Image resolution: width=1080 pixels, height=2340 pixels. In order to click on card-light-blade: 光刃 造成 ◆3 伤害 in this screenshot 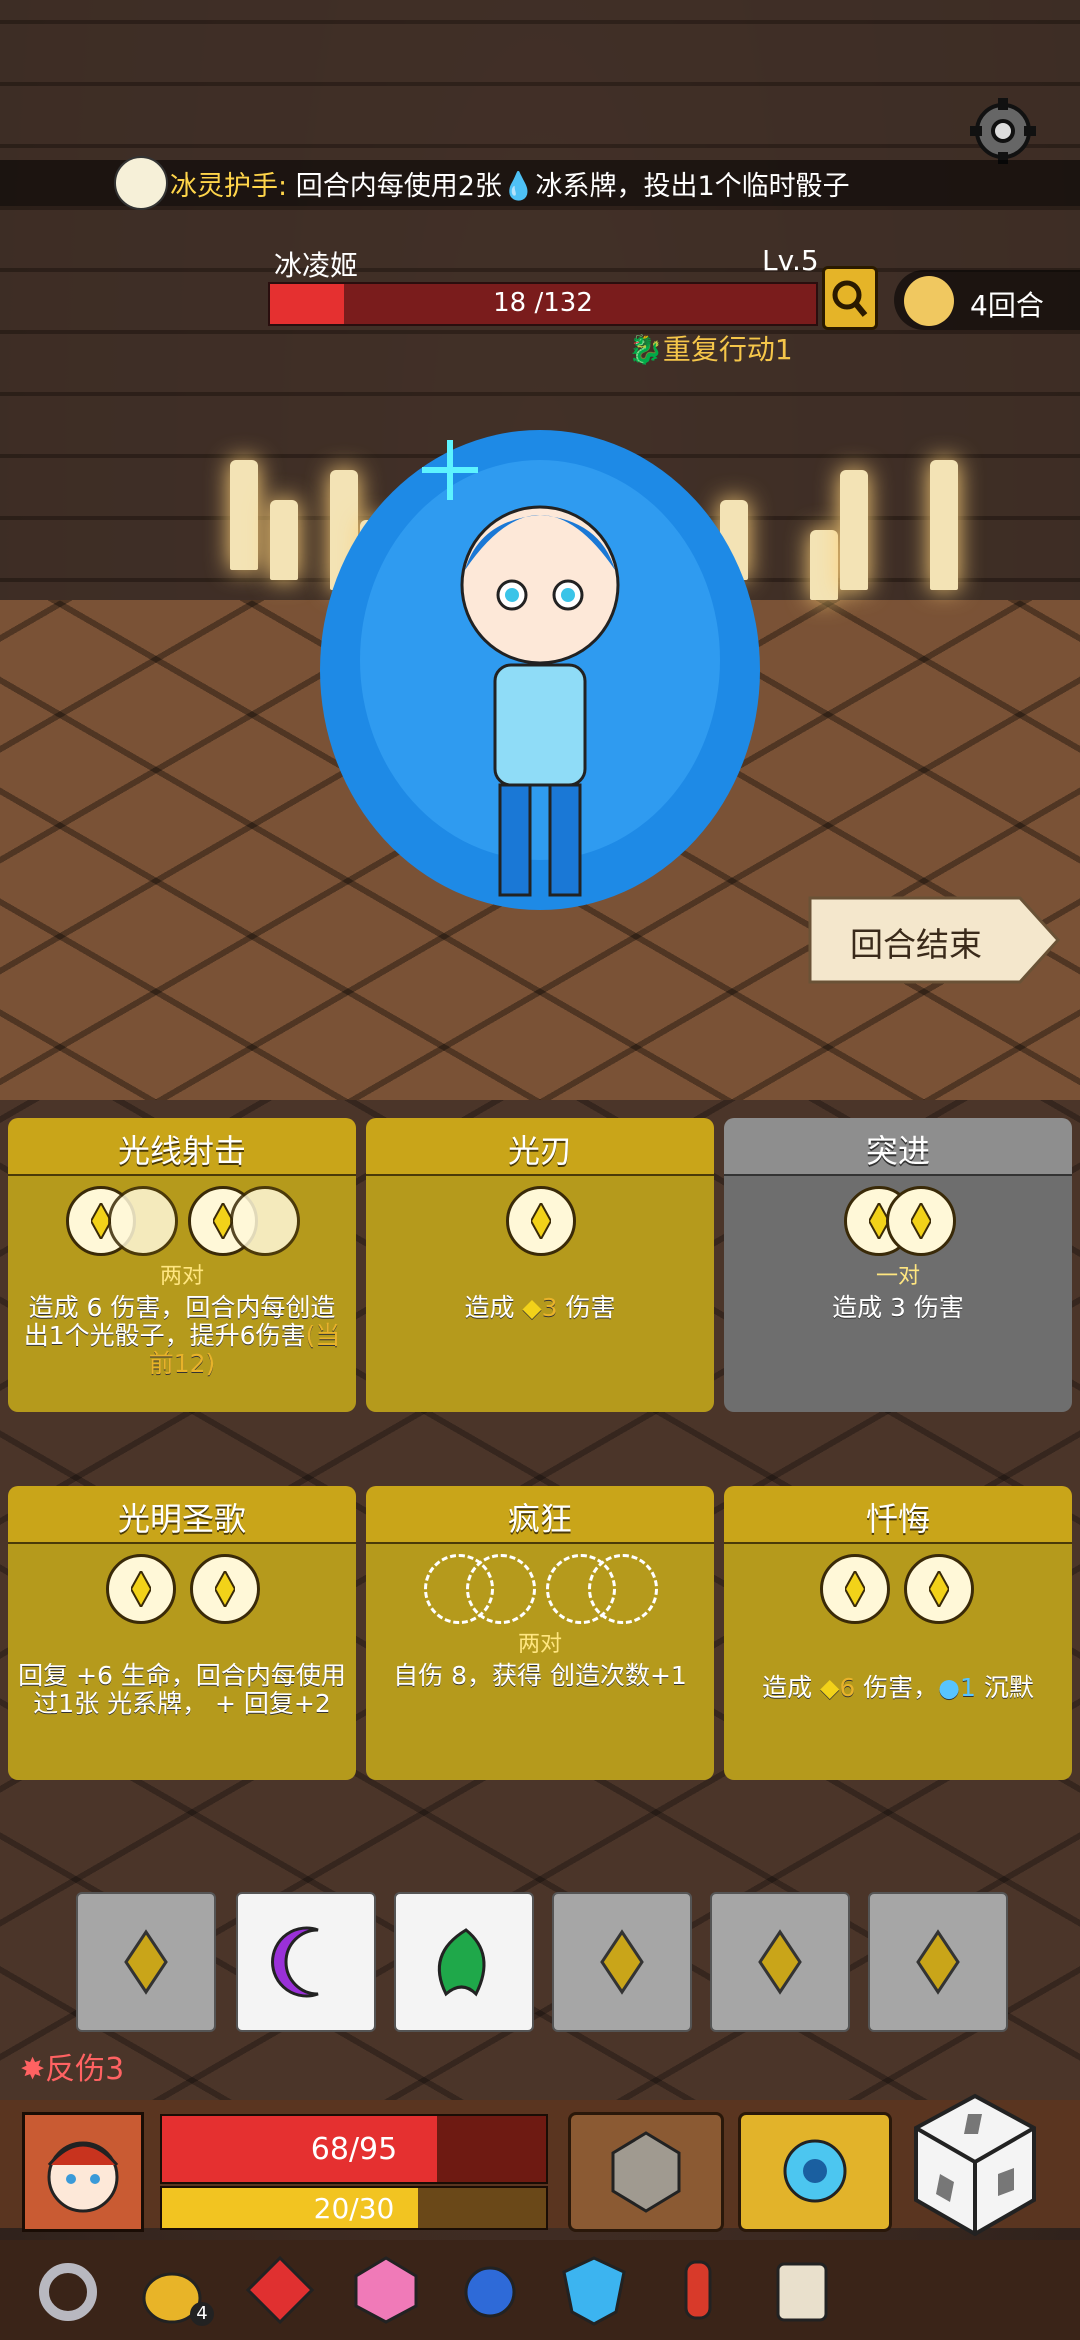, I will do `click(540, 1265)`.